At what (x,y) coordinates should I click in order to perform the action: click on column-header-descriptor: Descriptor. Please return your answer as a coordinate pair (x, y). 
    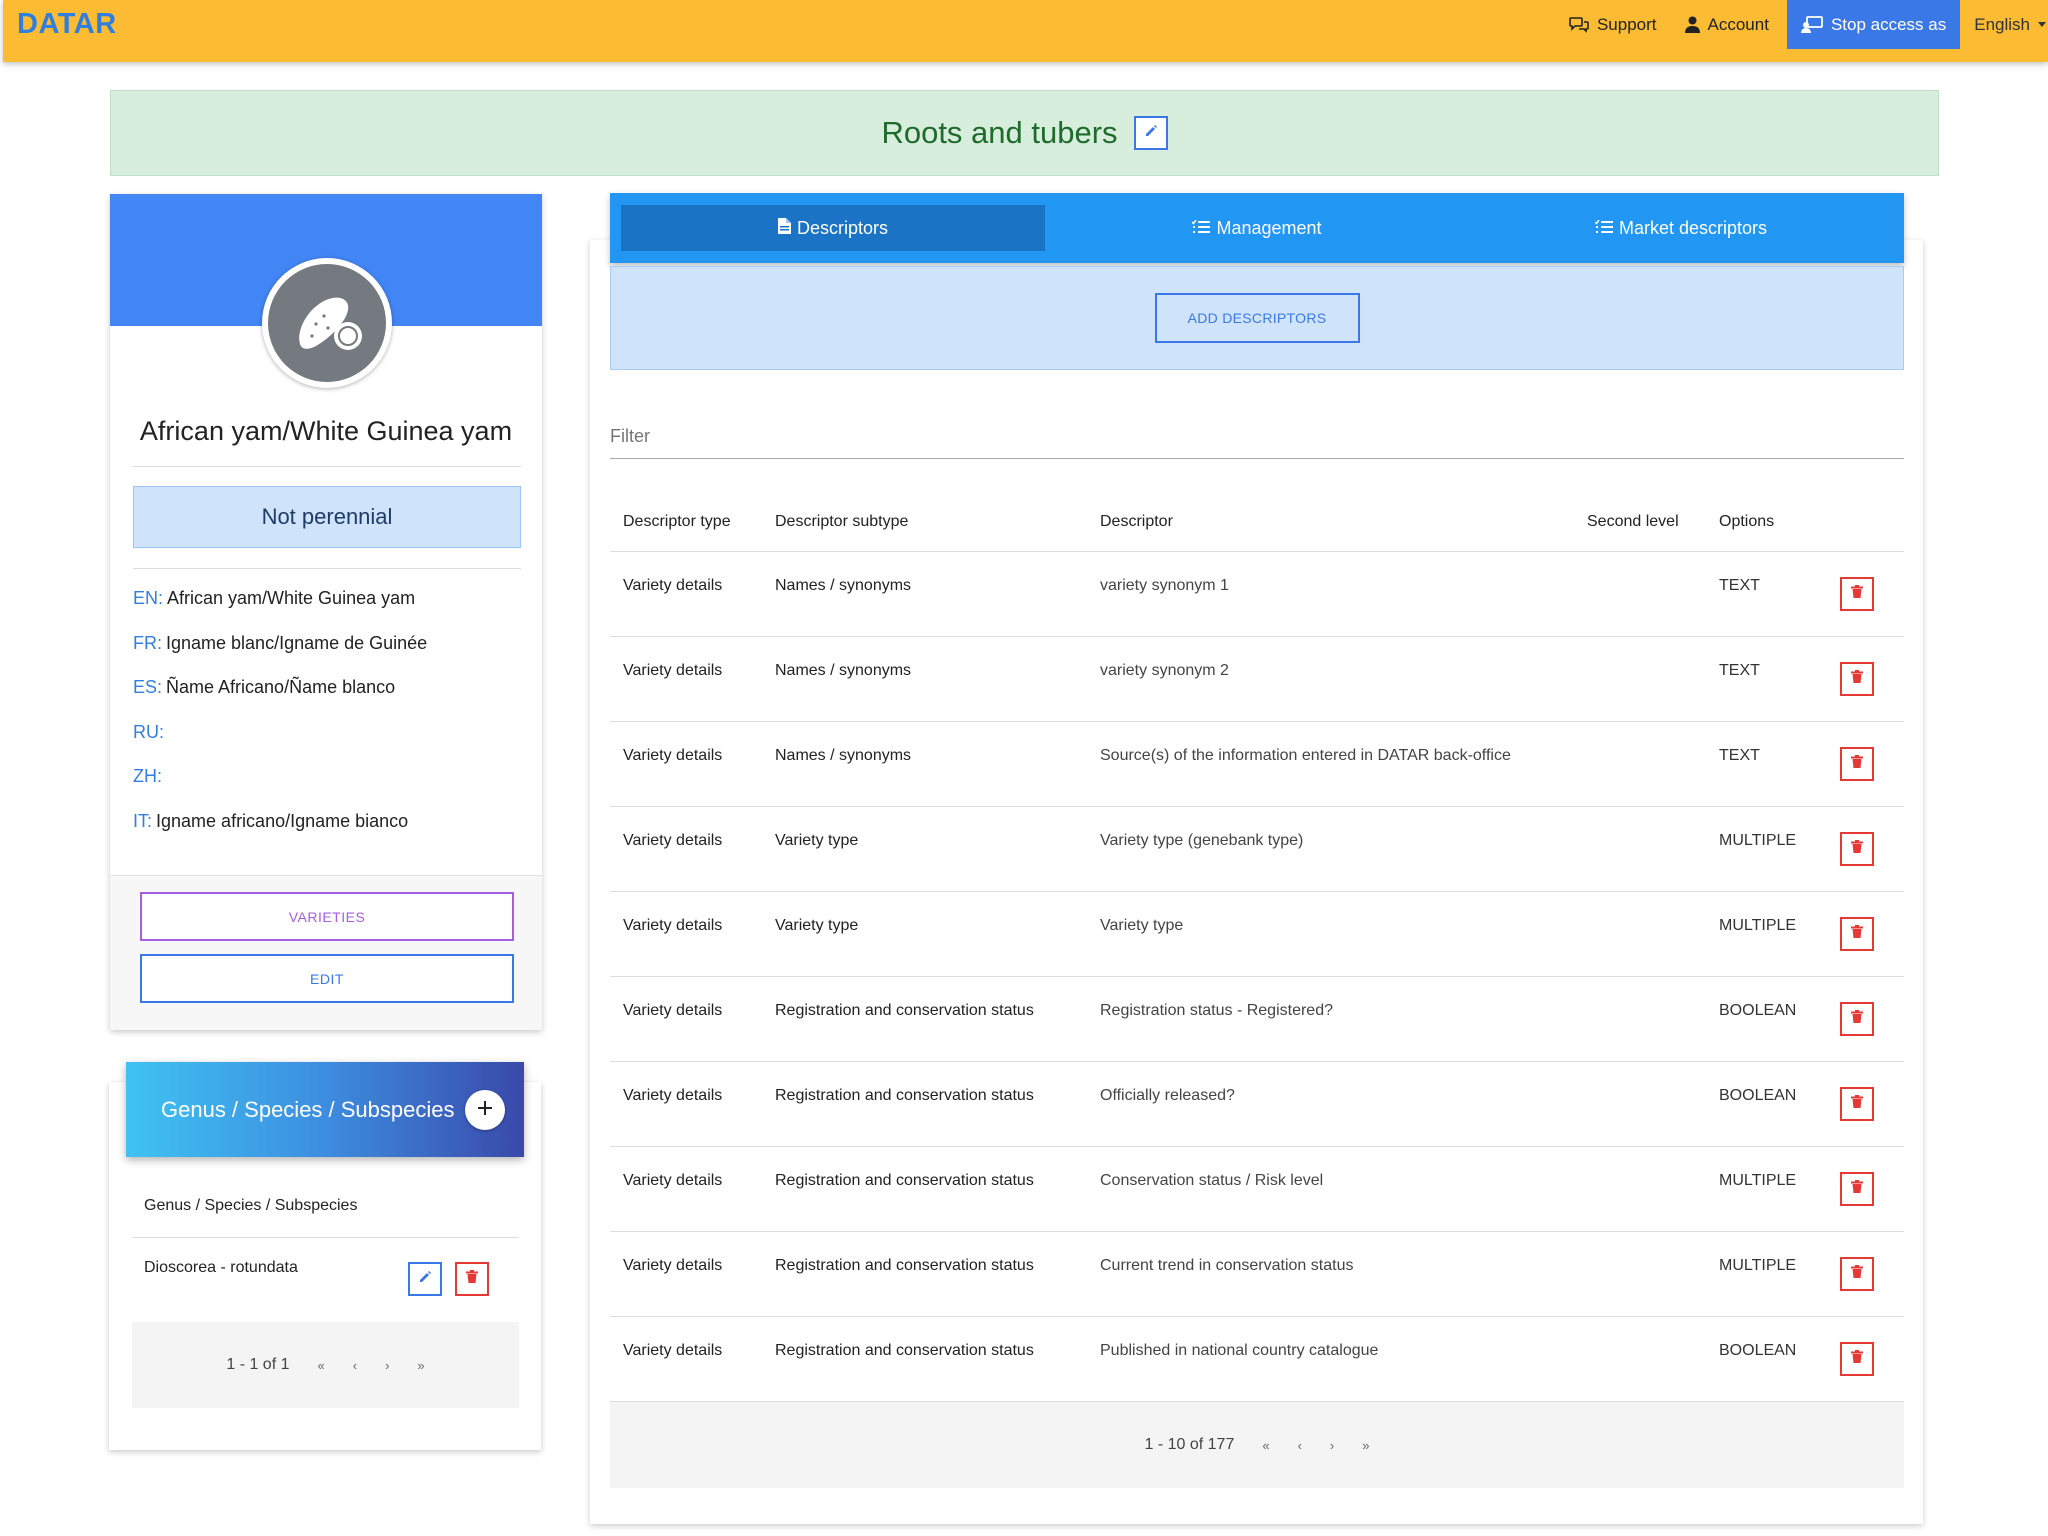
    Looking at the image, I should click on (1136, 522).